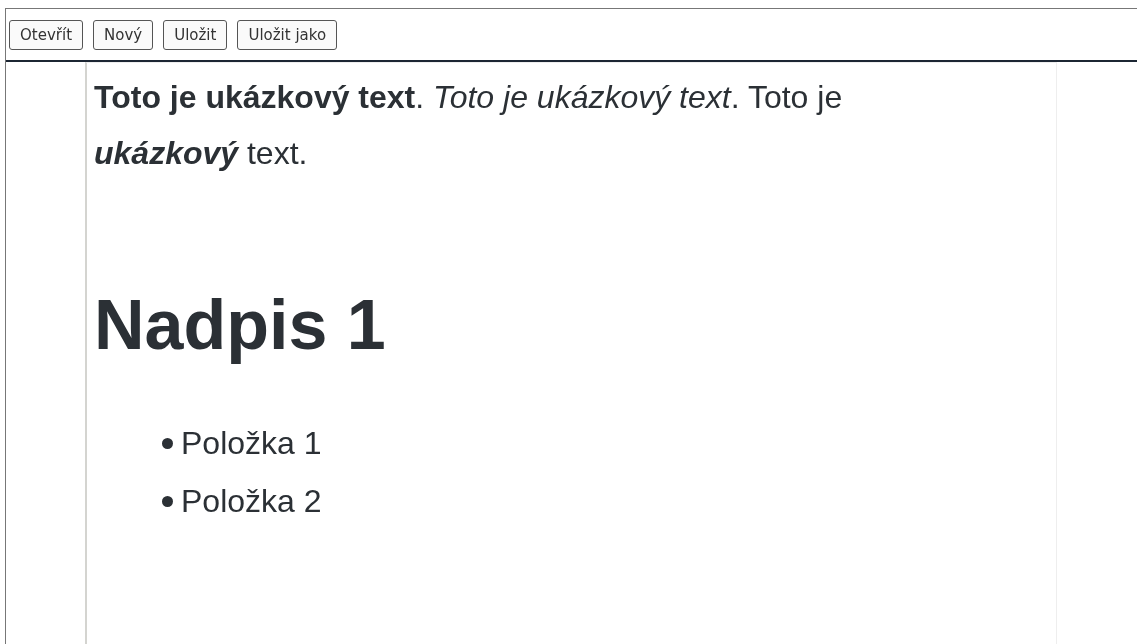 This screenshot has height=644, width=1137. What do you see at coordinates (251, 501) in the screenshot?
I see `list-item: Položka 2` at bounding box center [251, 501].